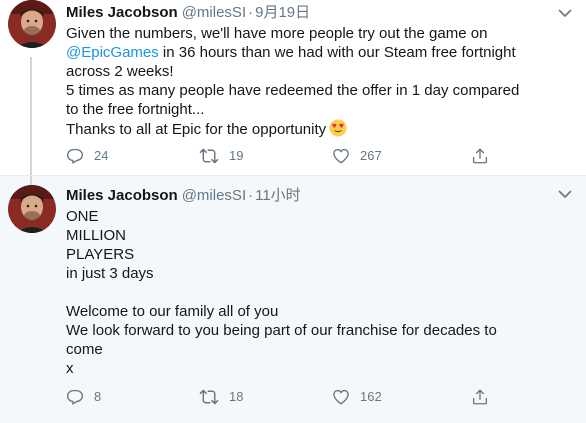  I want to click on tweet-text-line: Welcome to our family all of you, so click(172, 311).